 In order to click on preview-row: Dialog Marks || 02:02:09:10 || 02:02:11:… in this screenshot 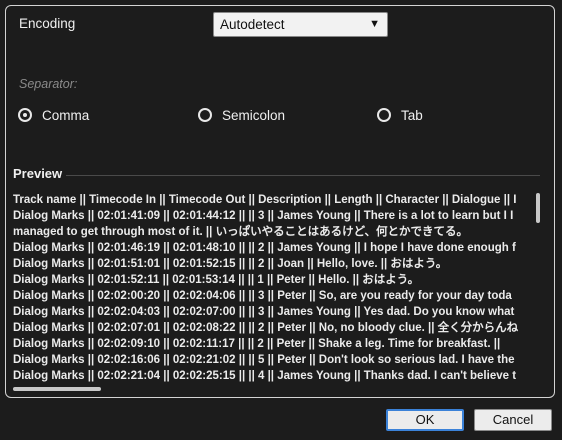, I will do `click(257, 344)`.